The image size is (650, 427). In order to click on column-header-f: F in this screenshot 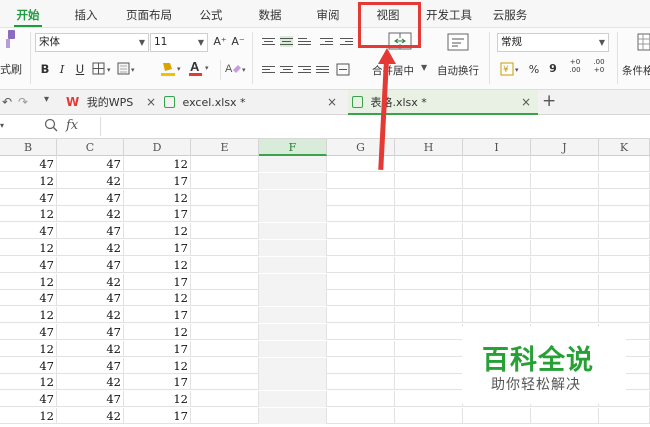, I will do `click(293, 147)`.